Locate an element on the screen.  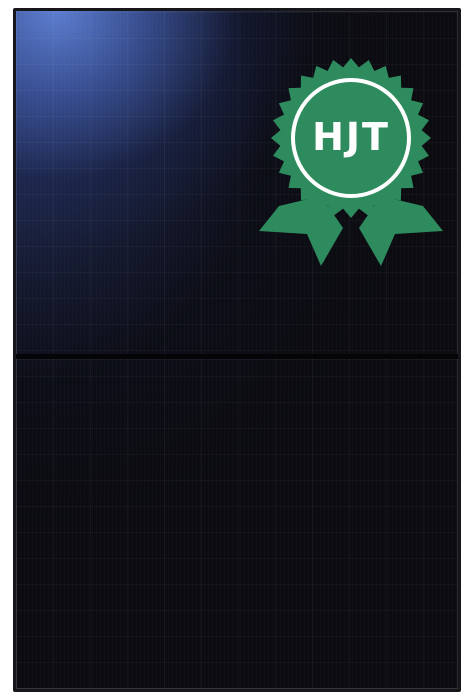
panel-divider is located at coordinates (237, 356).